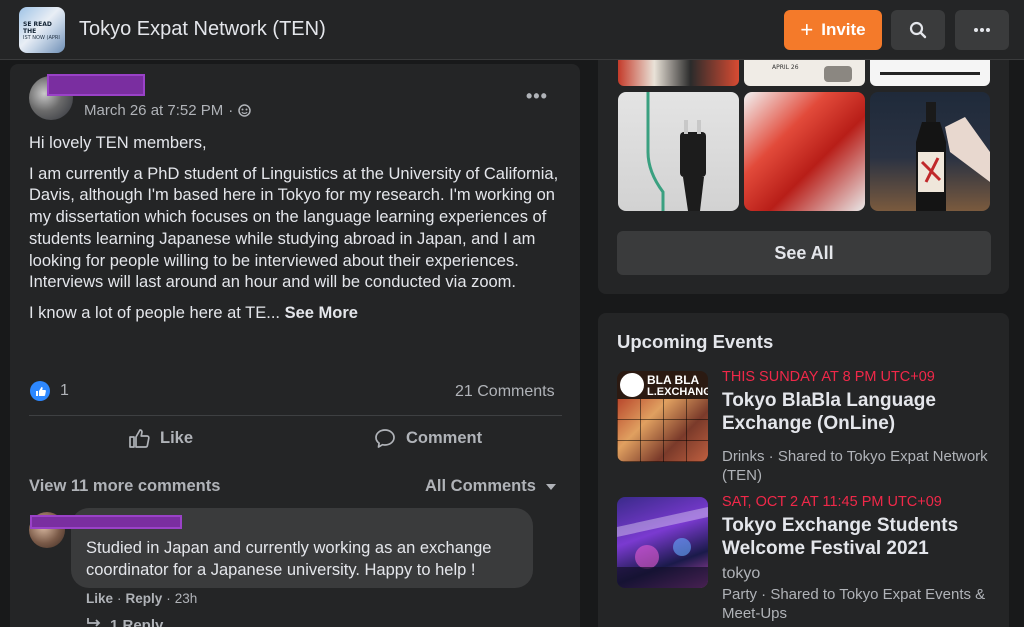 Image resolution: width=1024 pixels, height=627 pixels. Describe the element at coordinates (550, 486) in the screenshot. I see `caret-down-icon` at that location.